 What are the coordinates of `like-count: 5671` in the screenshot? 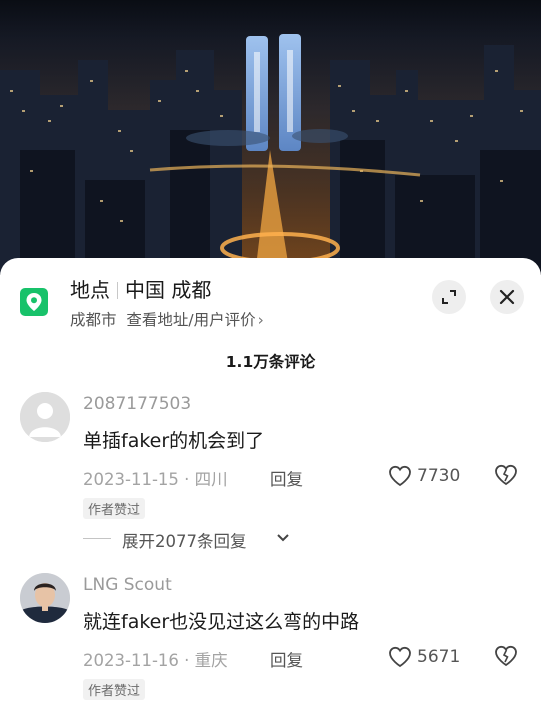 It's located at (439, 657).